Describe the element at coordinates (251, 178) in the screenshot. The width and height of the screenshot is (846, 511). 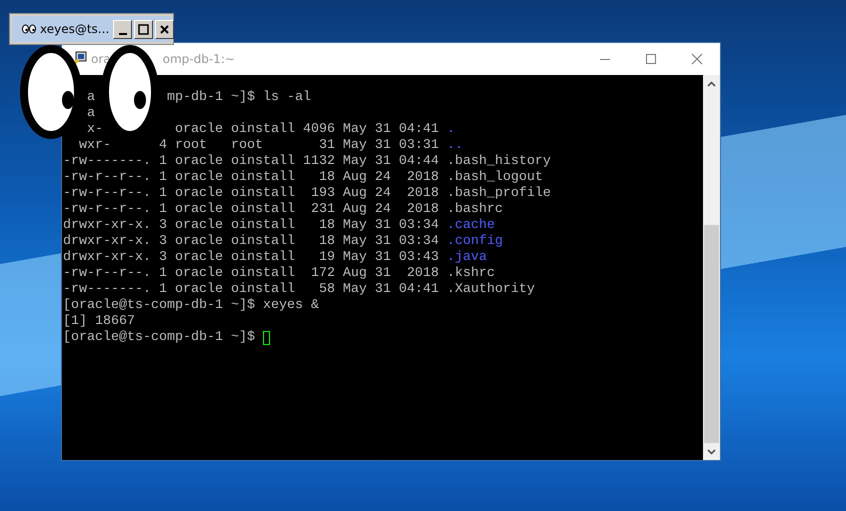
I see `terminal-text: -rw-r--r--. 1 oracle oinstall 18 Aug 24 2018` at that location.